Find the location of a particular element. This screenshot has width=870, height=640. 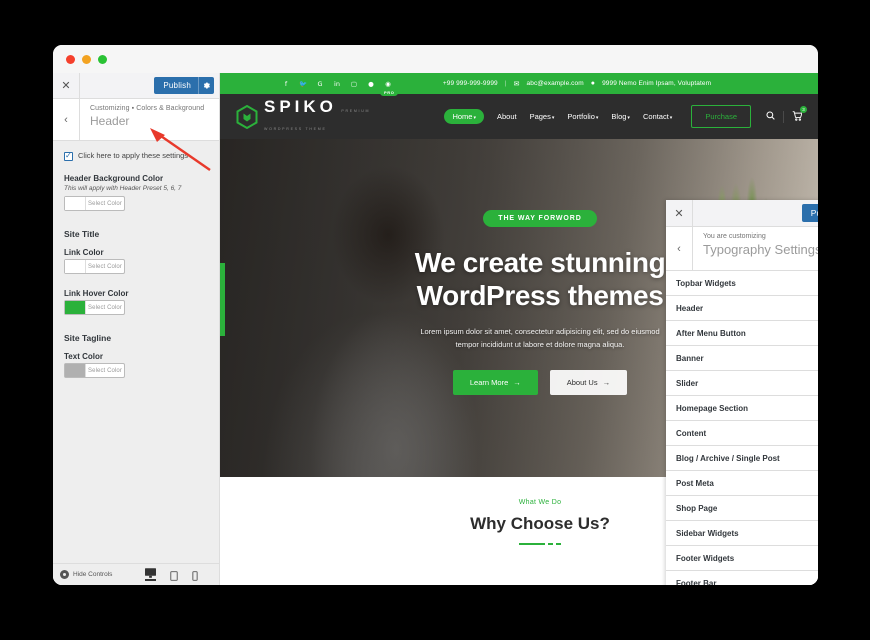

nav-item-pages: Pages▾ is located at coordinates (542, 116).